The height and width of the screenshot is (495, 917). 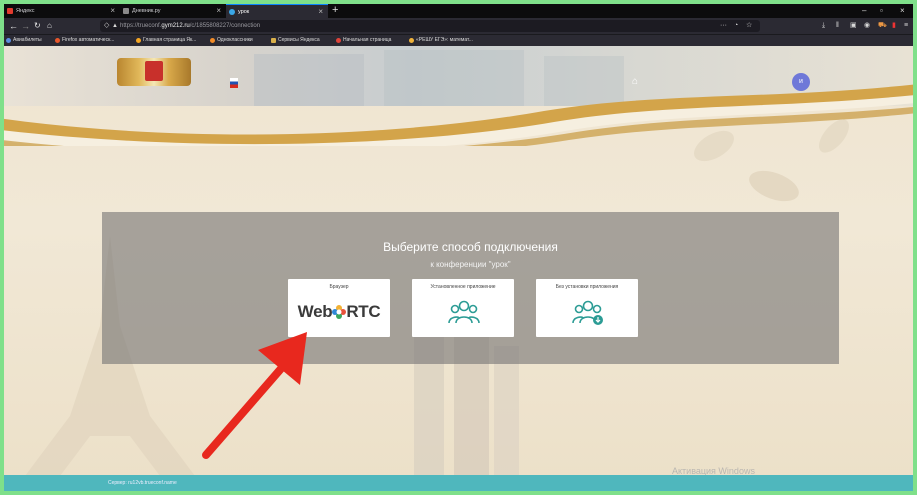 I want to click on bookmark-item: Начальная страница, so click(x=363, y=40).